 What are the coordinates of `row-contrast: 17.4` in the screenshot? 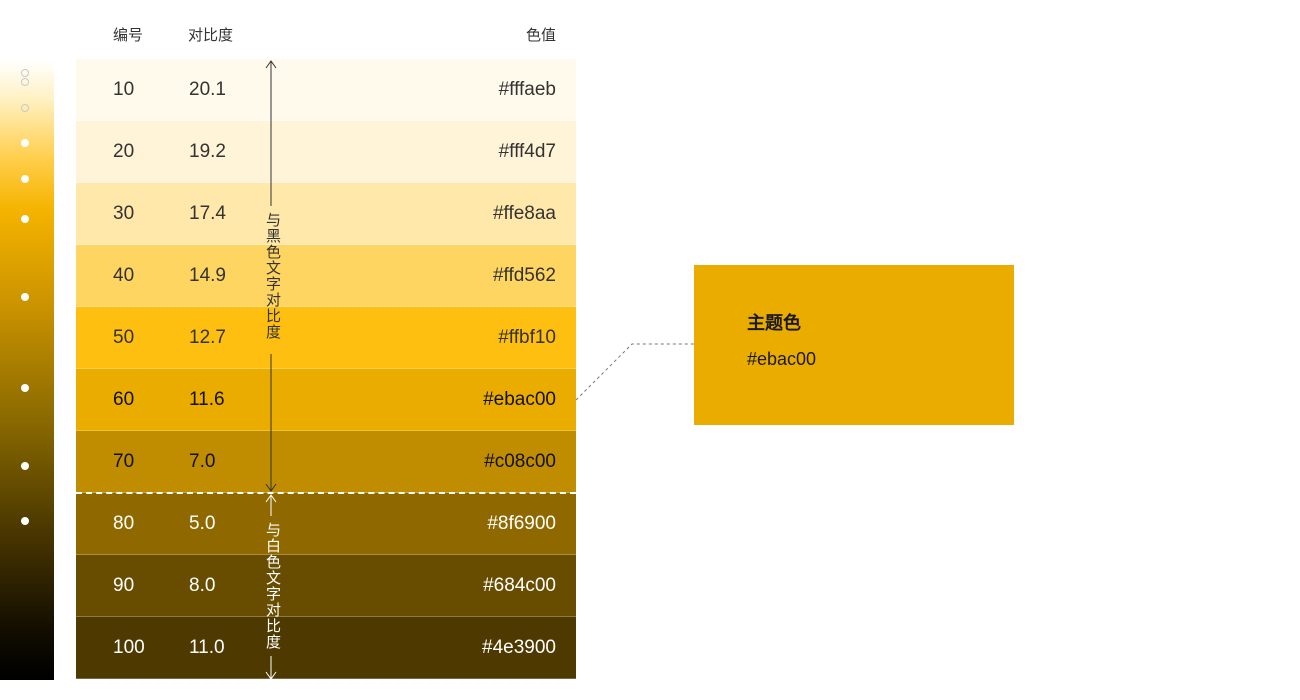 It's located at (207, 213).